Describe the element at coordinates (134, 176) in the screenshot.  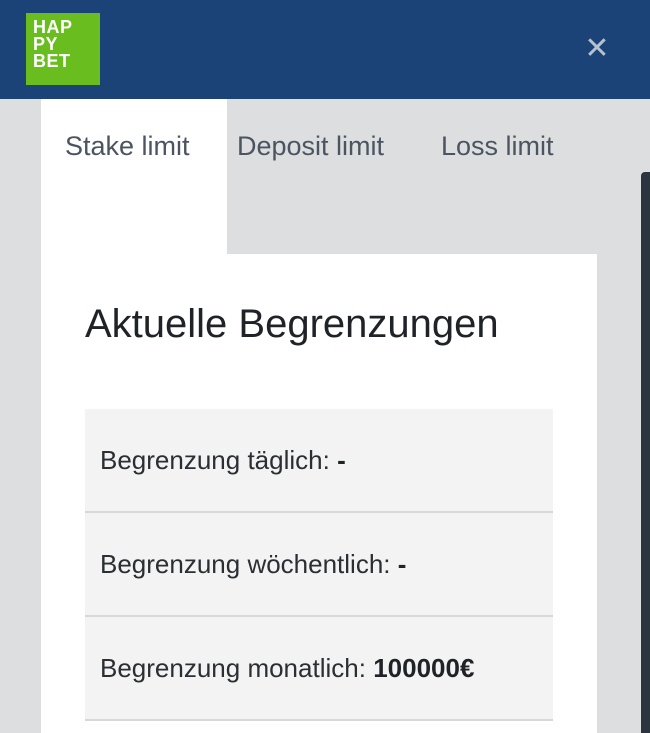
I see `tab-stake-limit: Stake limit` at that location.